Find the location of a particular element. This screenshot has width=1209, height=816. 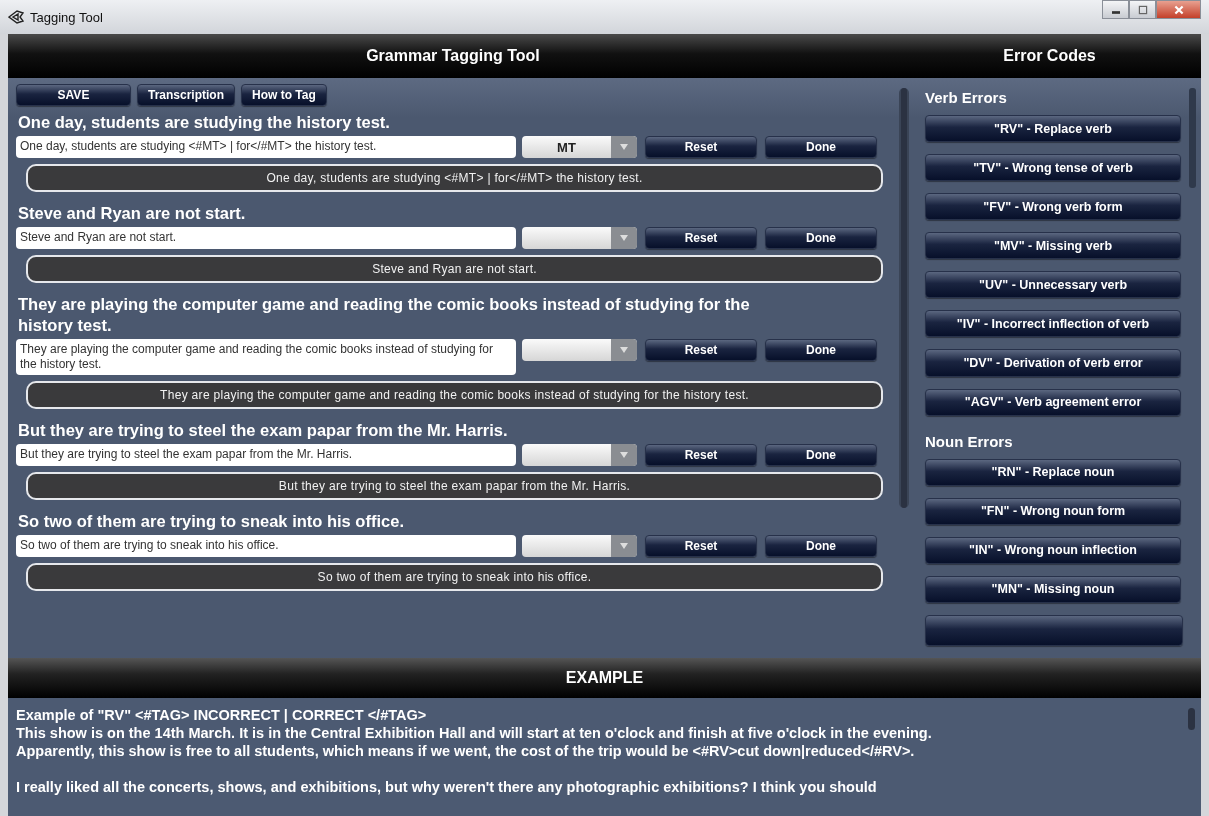

sentence-heading: One day, students are studying the history test. is located at coordinates (204, 122).